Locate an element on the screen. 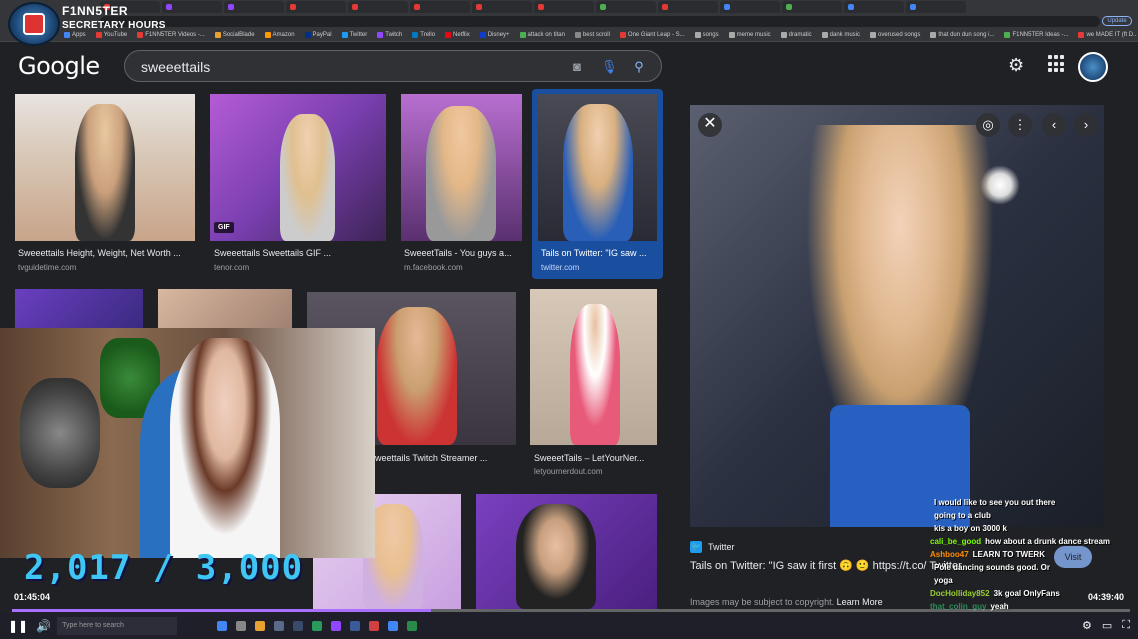 The image size is (1138, 639). bookmark-item: meme music is located at coordinates (749, 34).